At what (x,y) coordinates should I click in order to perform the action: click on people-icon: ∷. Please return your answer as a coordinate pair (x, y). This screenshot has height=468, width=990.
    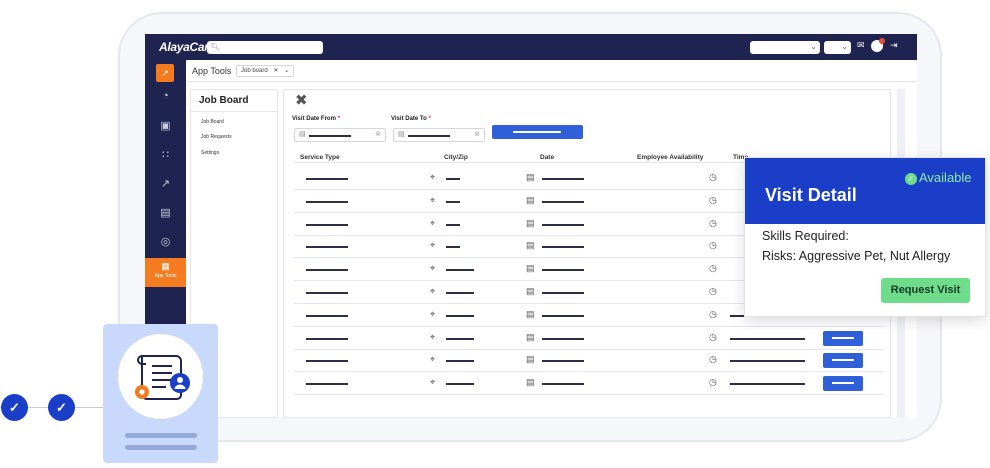
    Looking at the image, I should click on (165, 154).